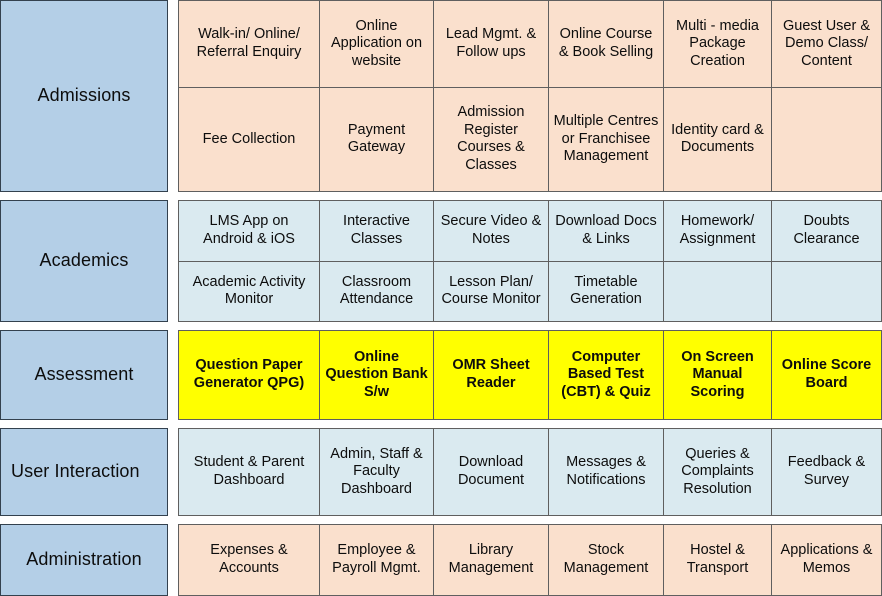 This screenshot has width=882, height=596. I want to click on feature-label: Homework/ Assignment, so click(717, 230).